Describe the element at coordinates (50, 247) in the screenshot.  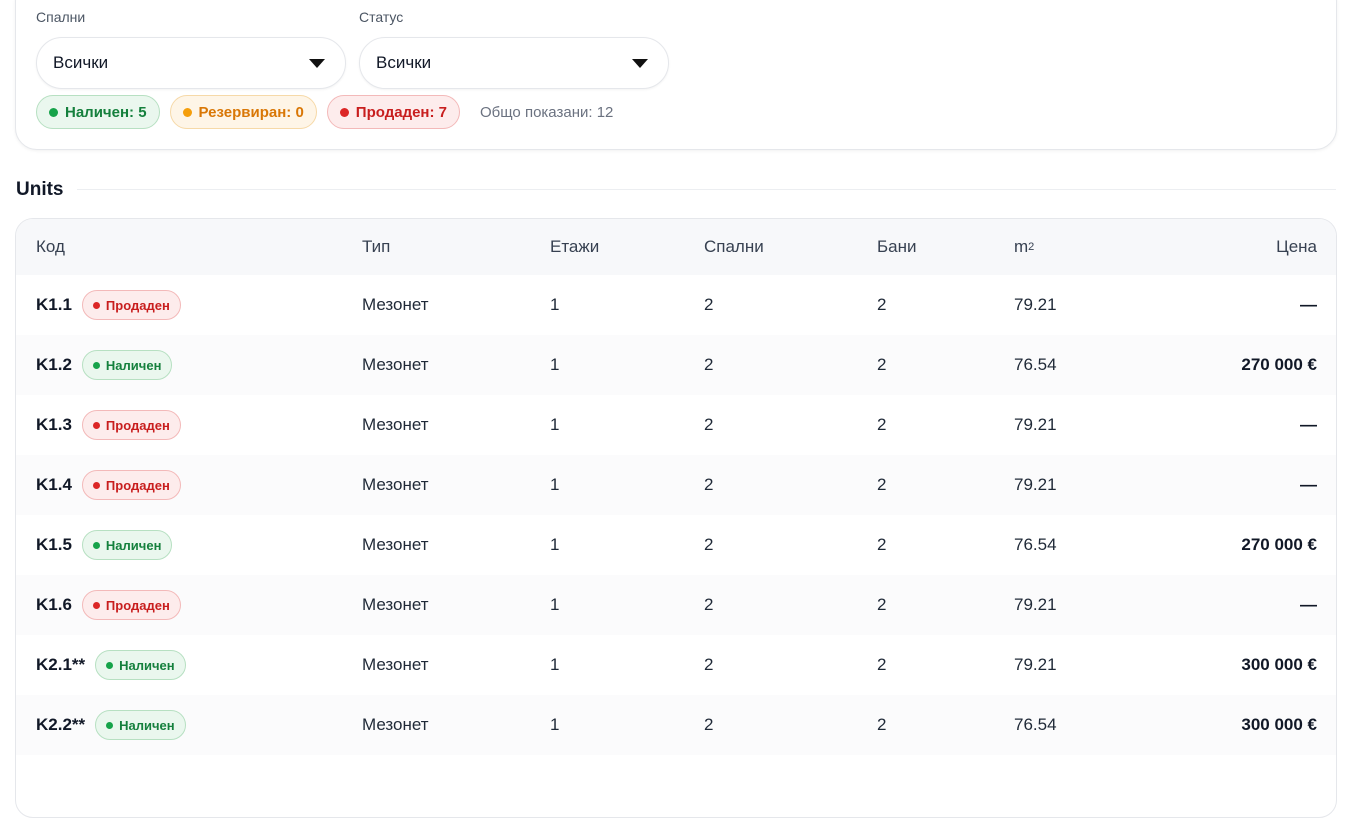
I see `header-code: Код` at that location.